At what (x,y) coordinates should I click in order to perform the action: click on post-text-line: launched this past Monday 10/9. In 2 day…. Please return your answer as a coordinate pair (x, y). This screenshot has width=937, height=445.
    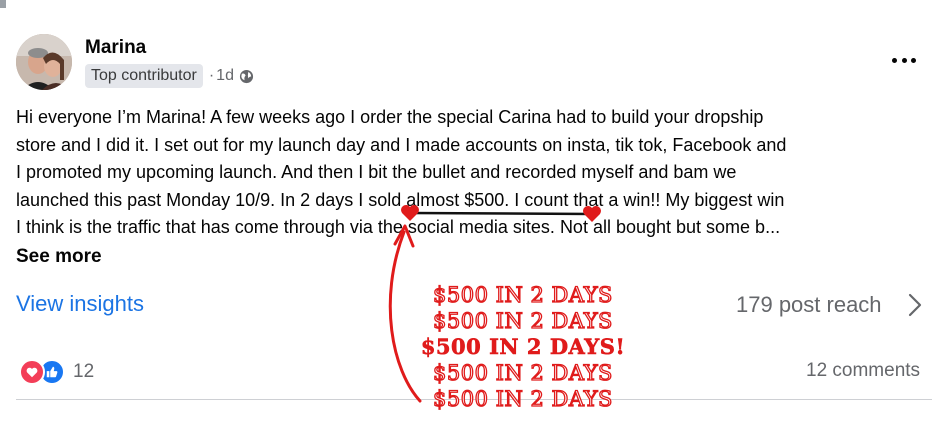
    Looking at the image, I should click on (400, 199).